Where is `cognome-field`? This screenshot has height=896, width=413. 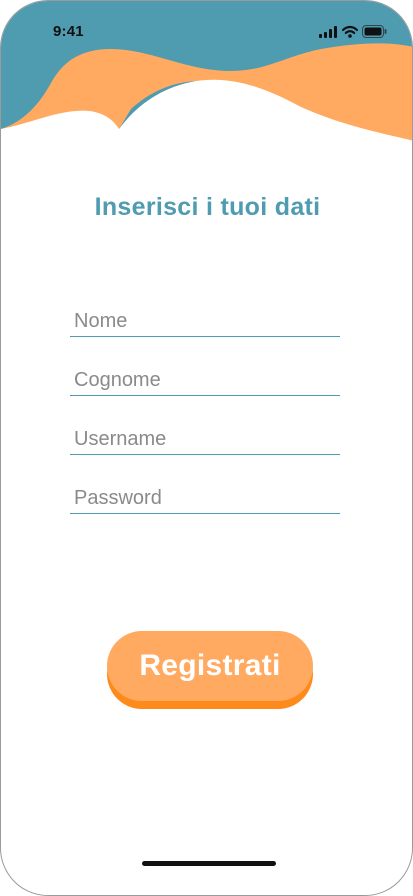
cognome-field is located at coordinates (205, 377).